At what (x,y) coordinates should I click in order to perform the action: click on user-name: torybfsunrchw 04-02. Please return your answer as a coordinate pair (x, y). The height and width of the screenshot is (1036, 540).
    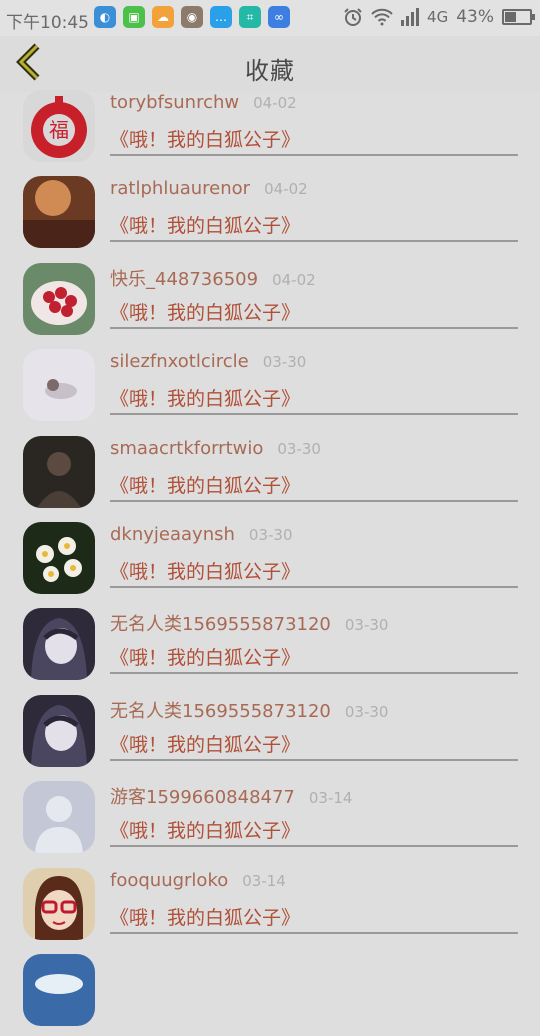
    Looking at the image, I should click on (203, 102).